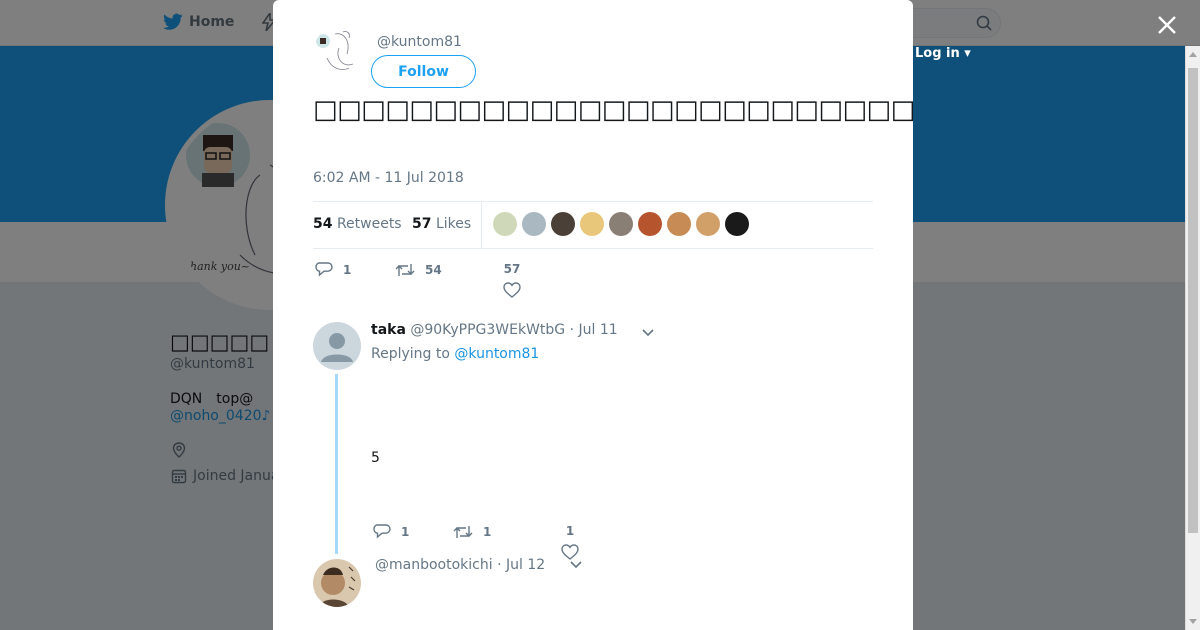 Image resolution: width=1200 pixels, height=630 pixels. I want to click on retweets-label: Retweets, so click(369, 224).